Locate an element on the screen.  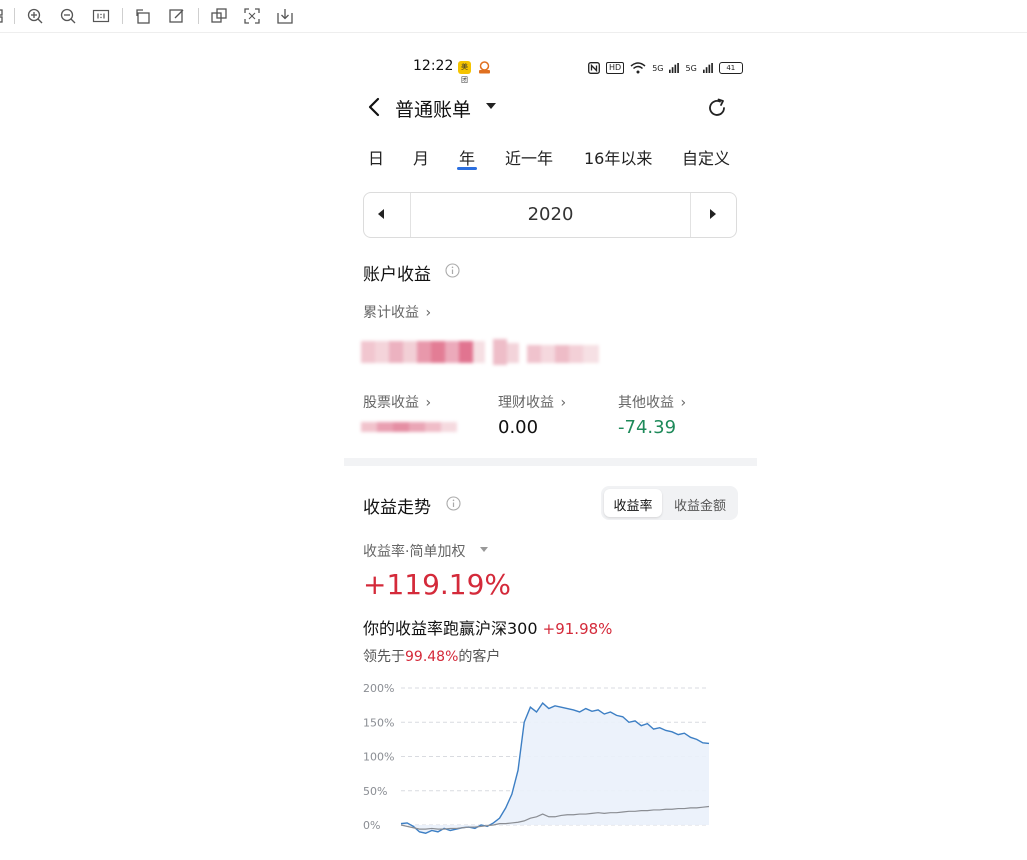
metric-selector: 收益率·简单加权 is located at coordinates (414, 551).